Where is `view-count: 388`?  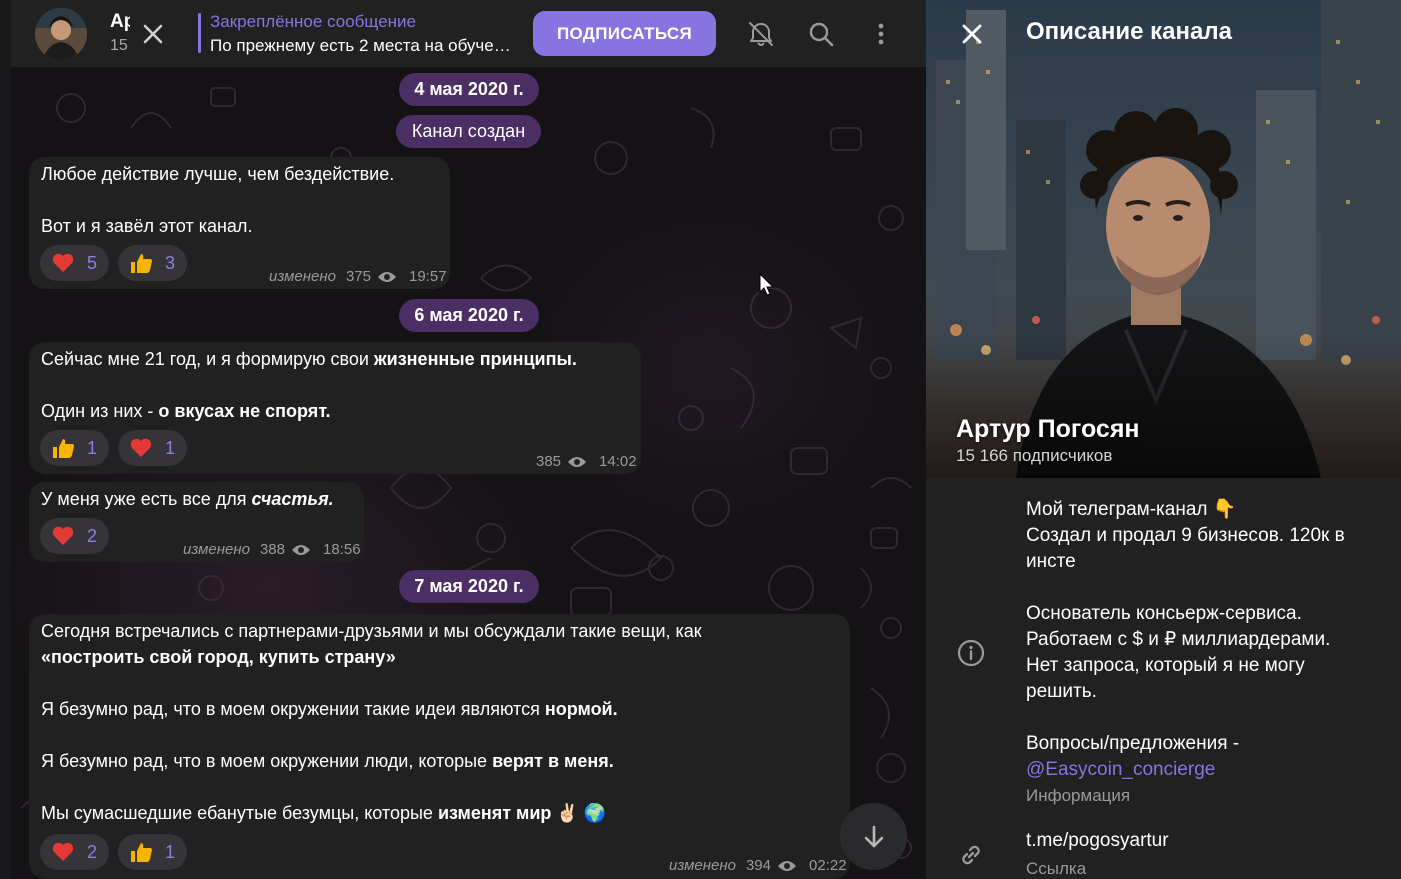 view-count: 388 is located at coordinates (272, 549).